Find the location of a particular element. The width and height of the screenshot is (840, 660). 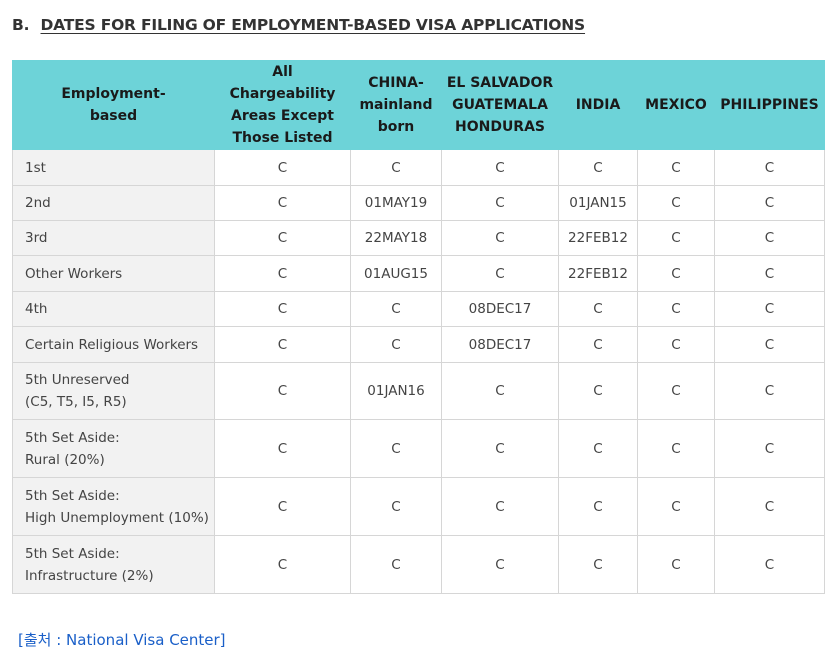

source-link: [출처 : National Visa Center] is located at coordinates (122, 639).